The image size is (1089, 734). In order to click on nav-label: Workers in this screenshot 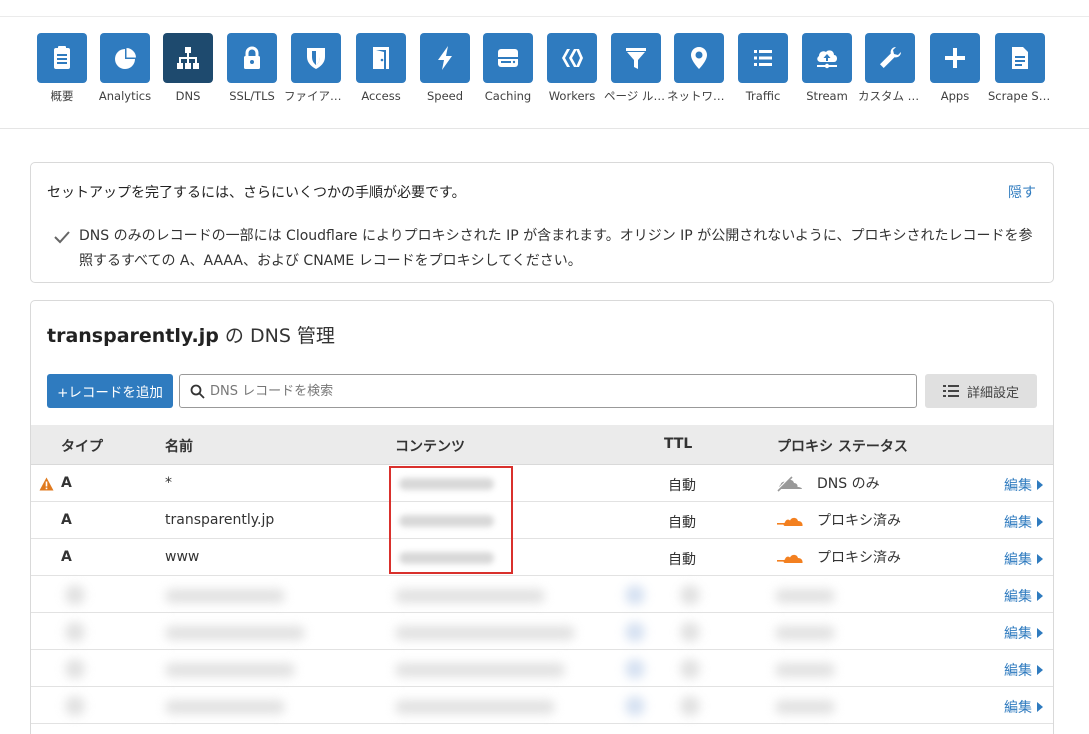, I will do `click(572, 96)`.